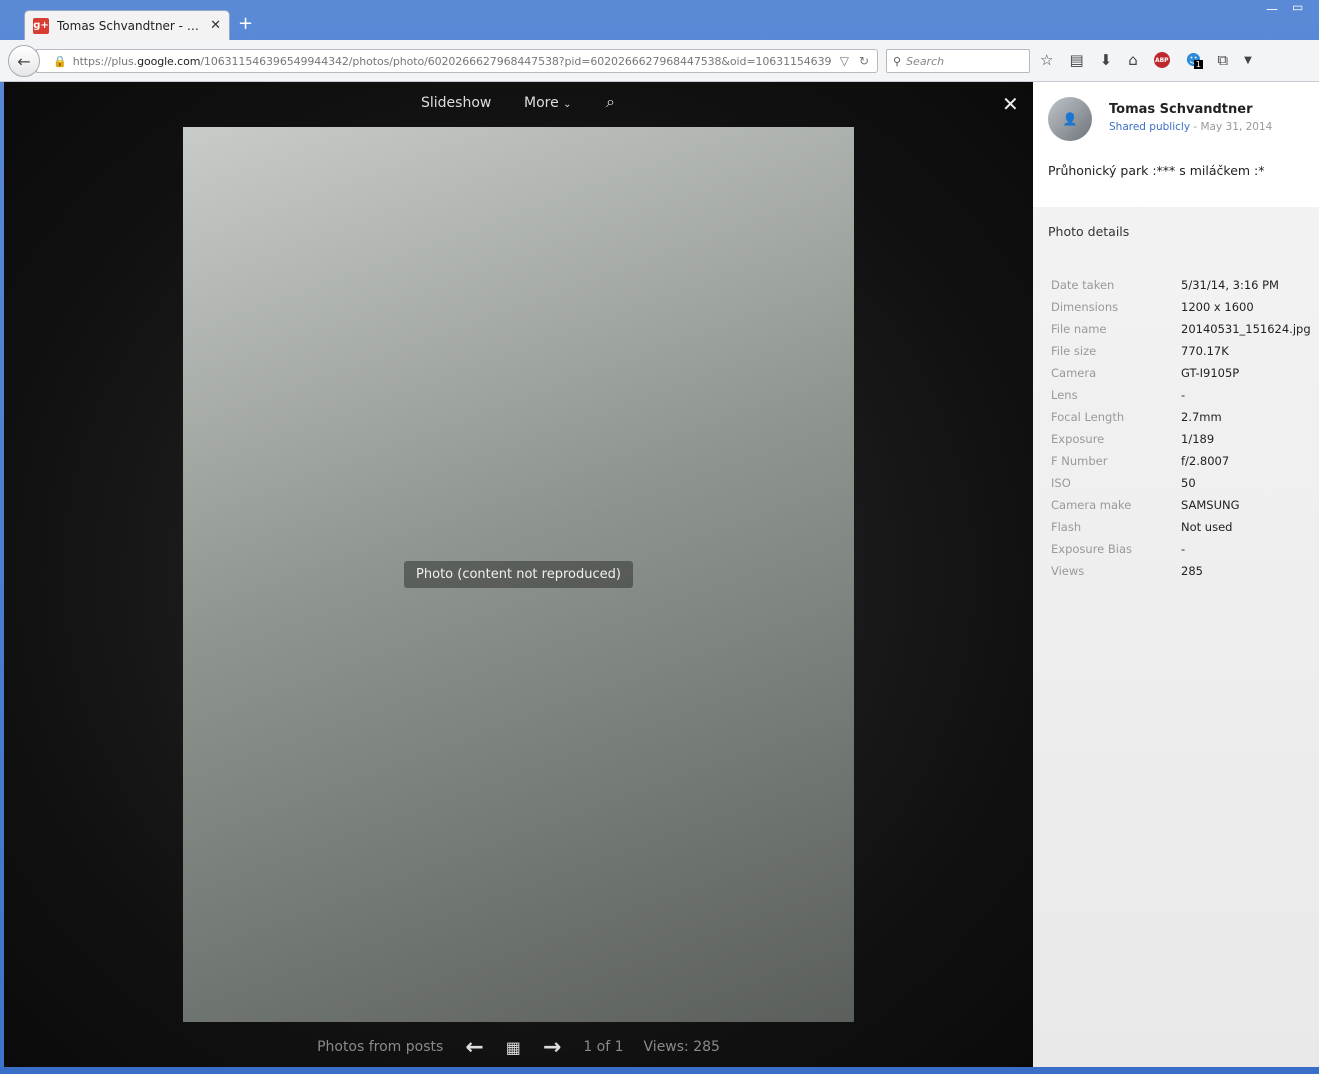  I want to click on viewer-toolbar: Slideshow More ⌄ ⌕ ✕, so click(518, 104).